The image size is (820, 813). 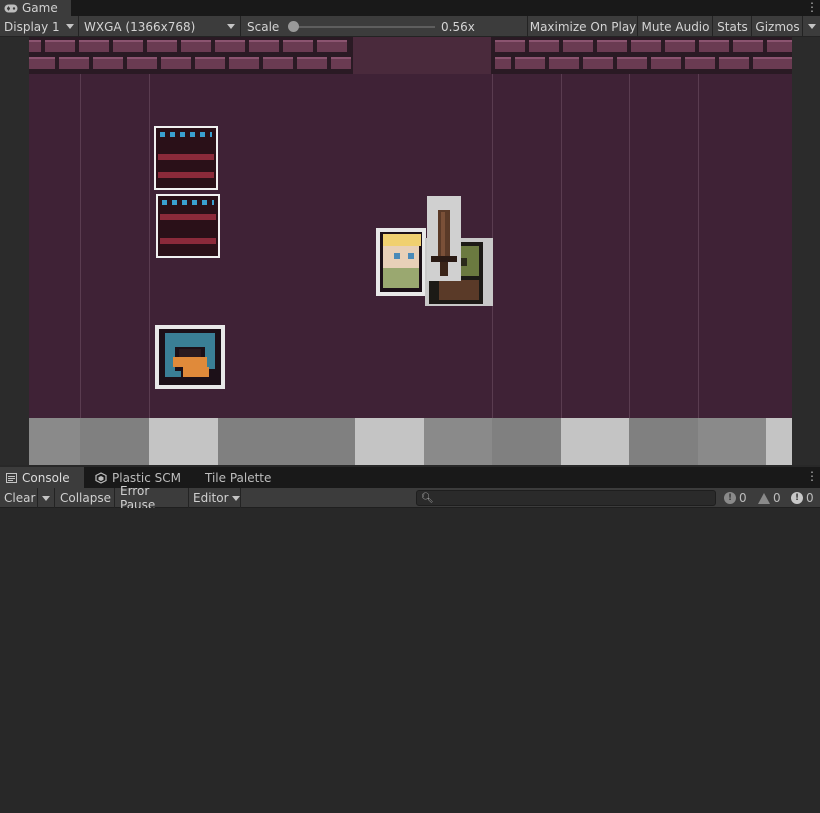 I want to click on error-count: 0, so click(x=810, y=498).